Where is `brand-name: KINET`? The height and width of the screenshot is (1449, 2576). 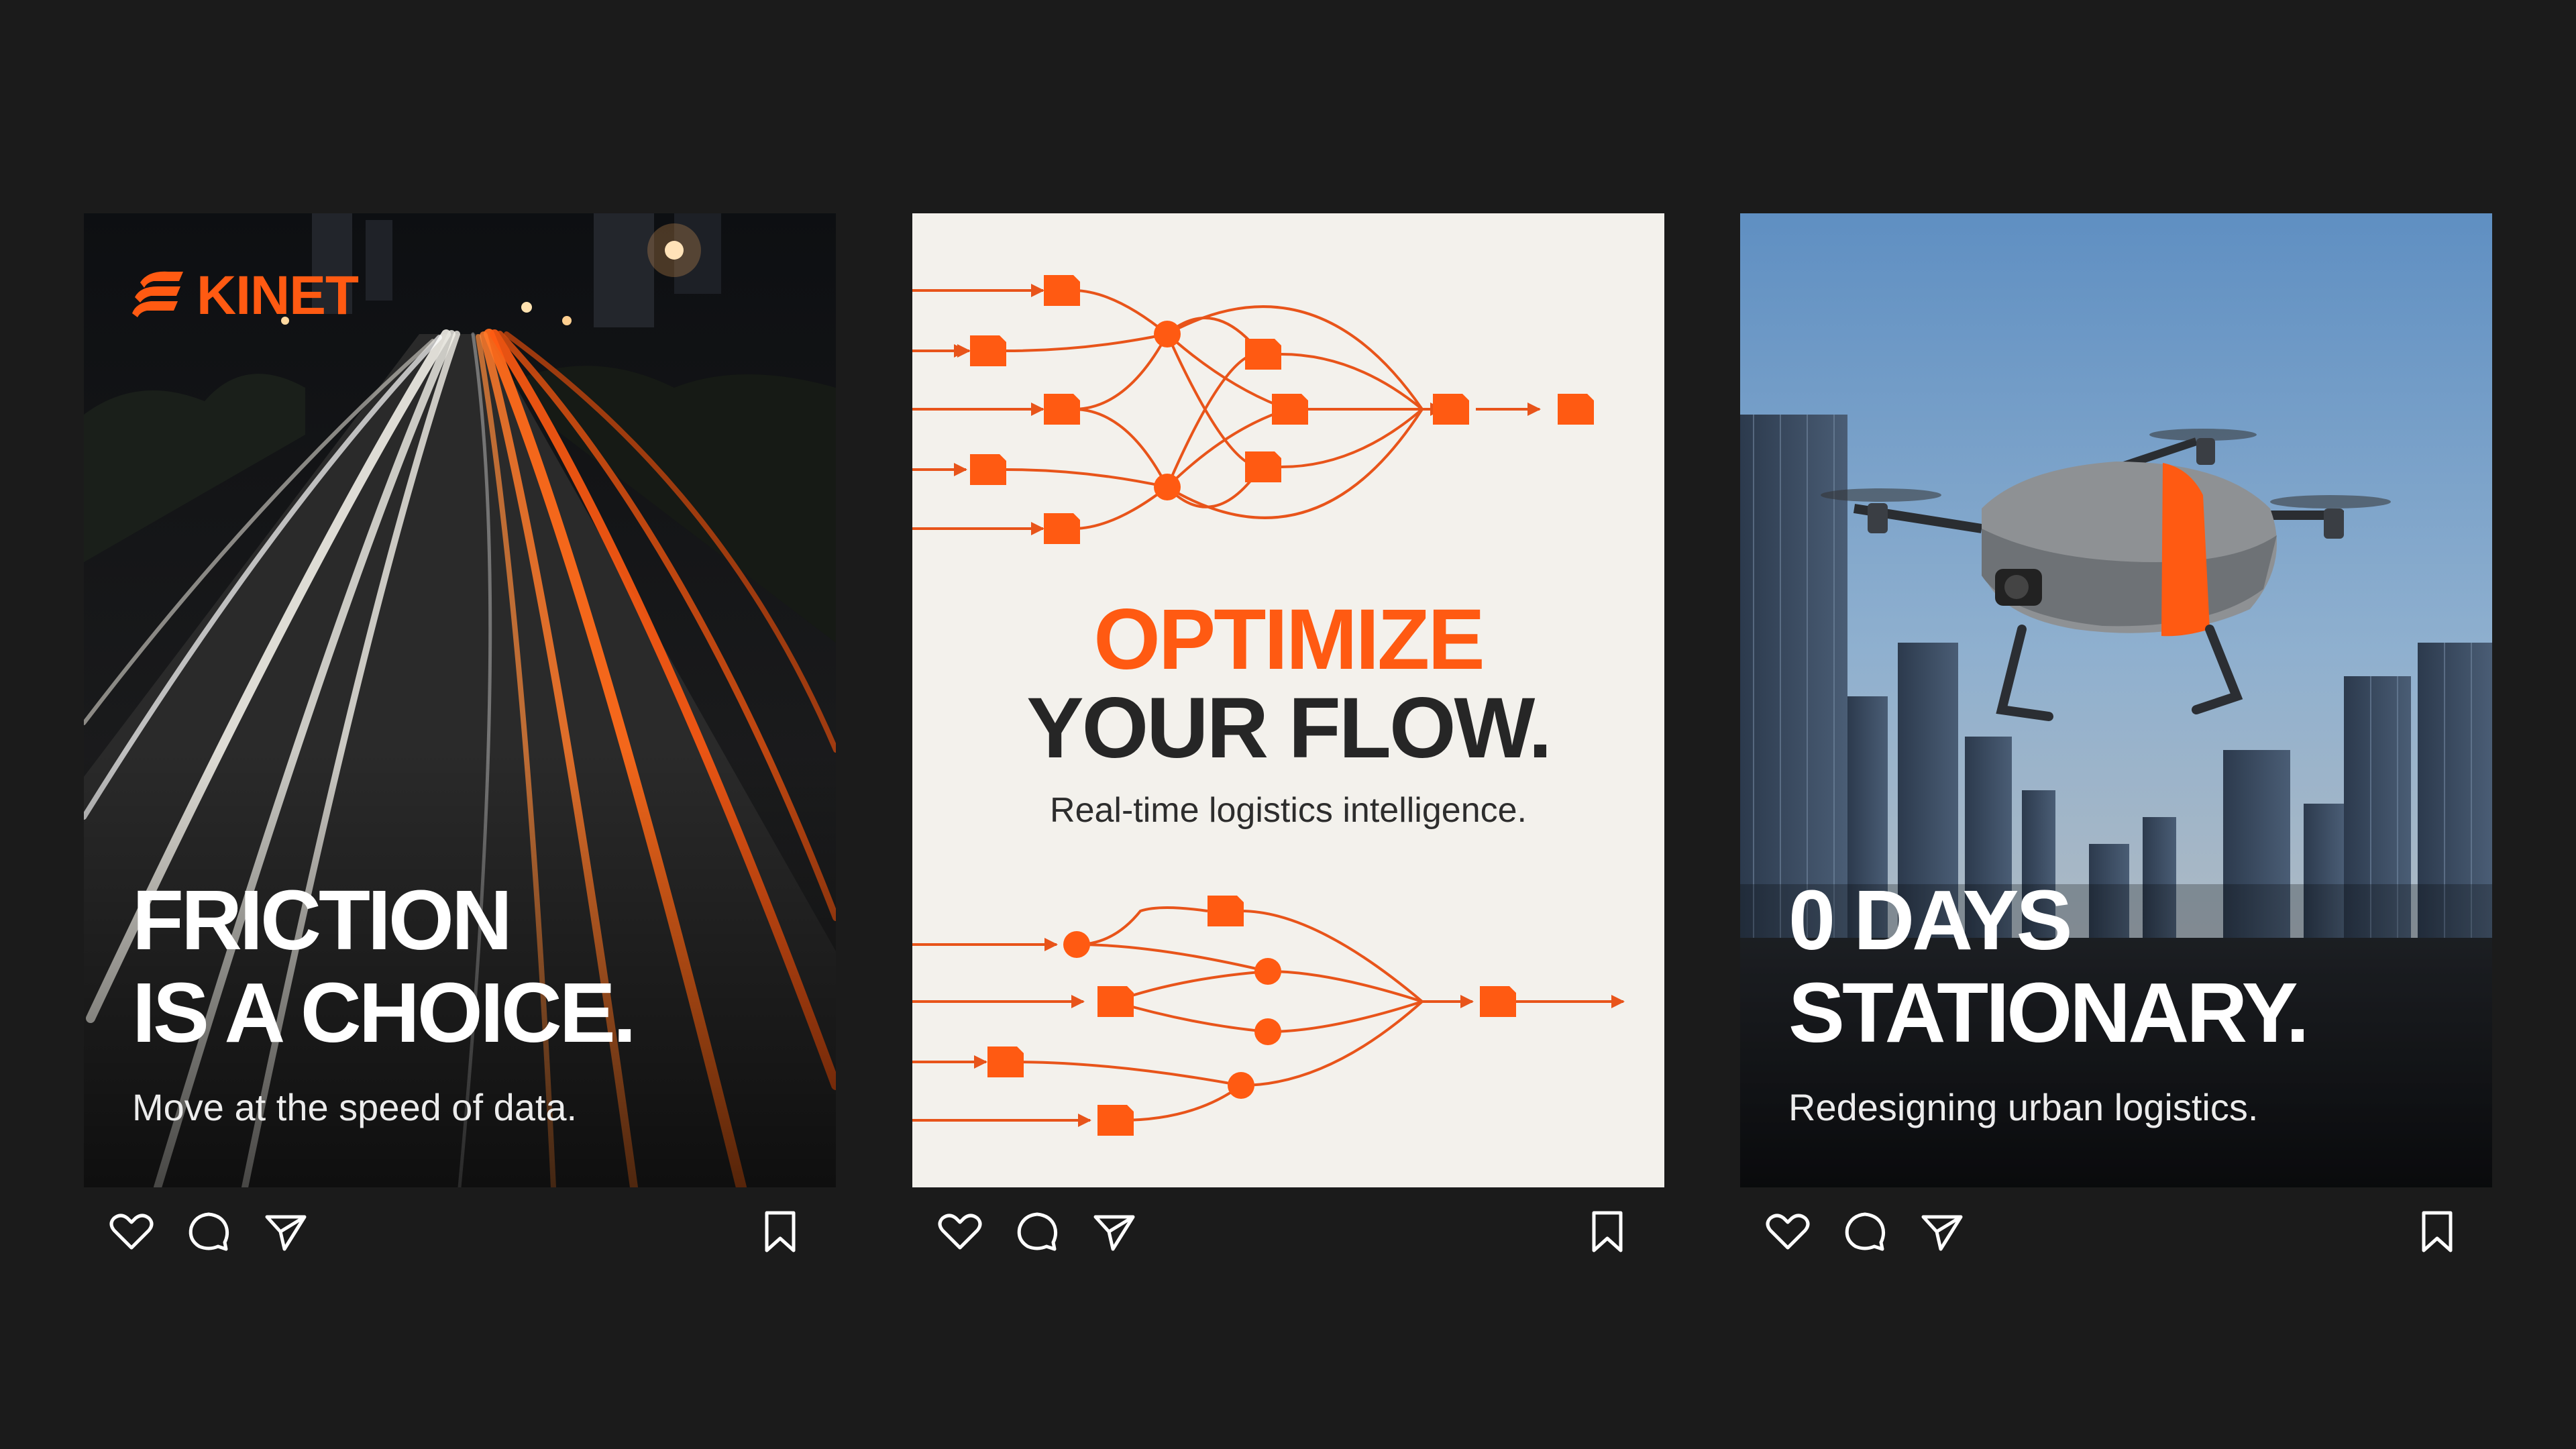
brand-name: KINET is located at coordinates (278, 295).